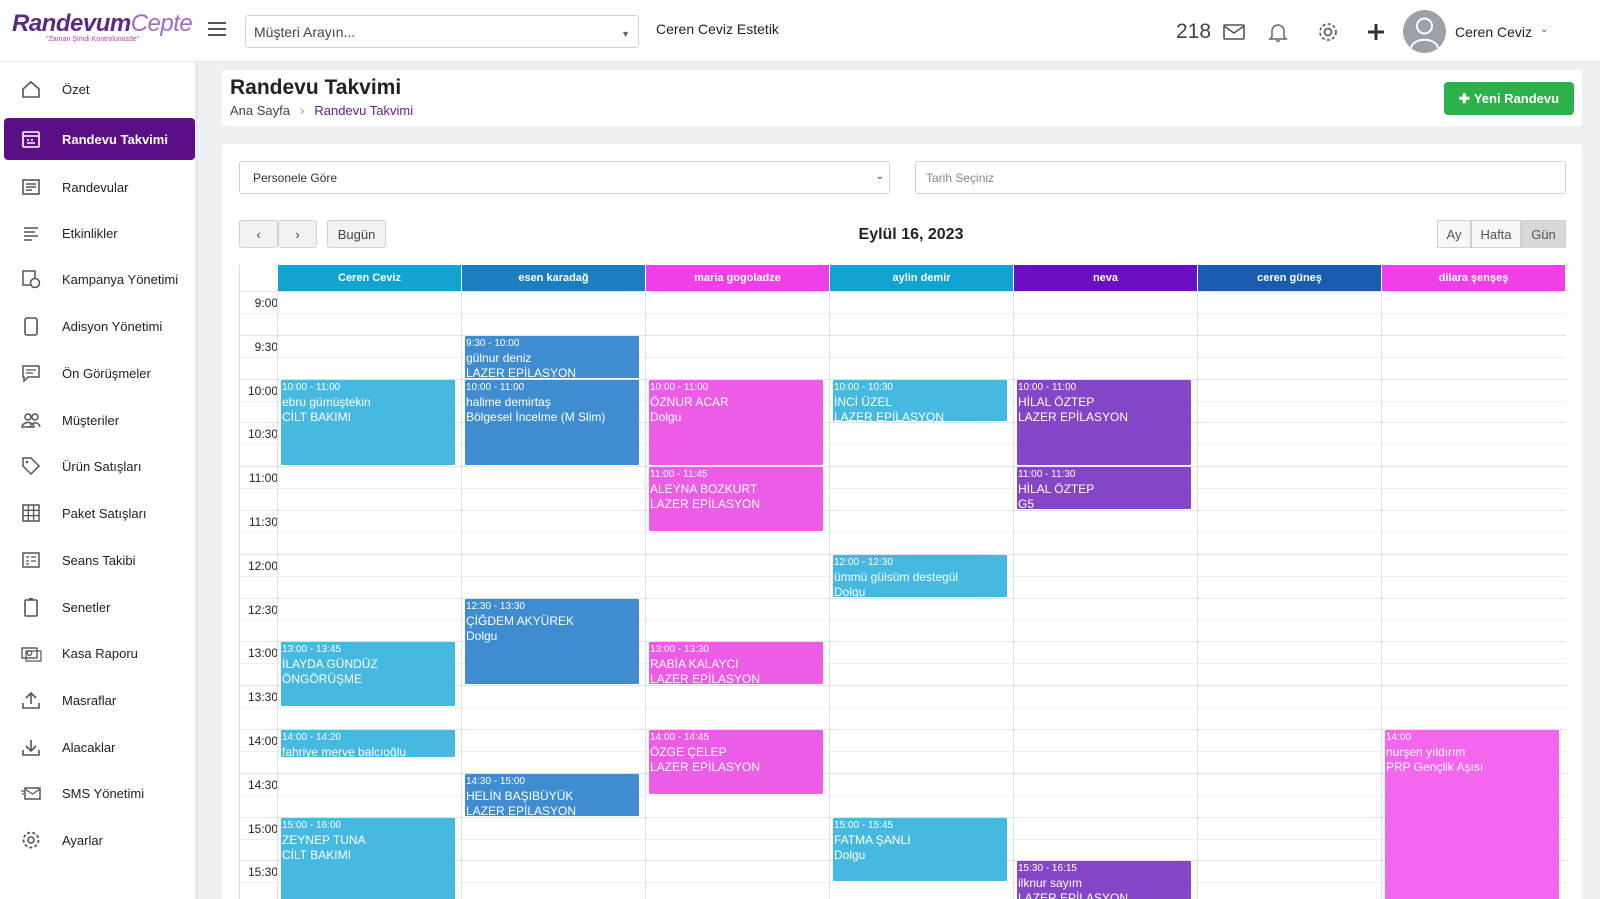 The image size is (1600, 899). Describe the element at coordinates (262, 434) in the screenshot. I see `time-label: 10:30` at that location.